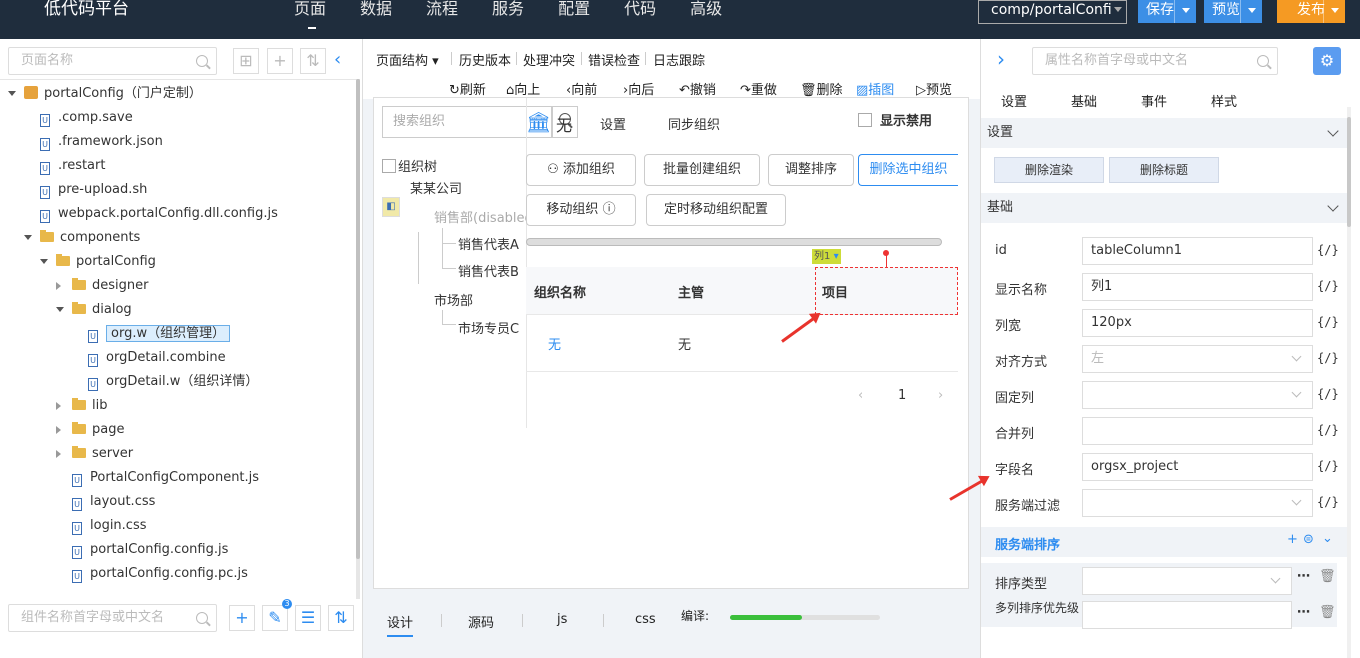  What do you see at coordinates (554, 343) in the screenshot?
I see `cell-org-name: 无` at bounding box center [554, 343].